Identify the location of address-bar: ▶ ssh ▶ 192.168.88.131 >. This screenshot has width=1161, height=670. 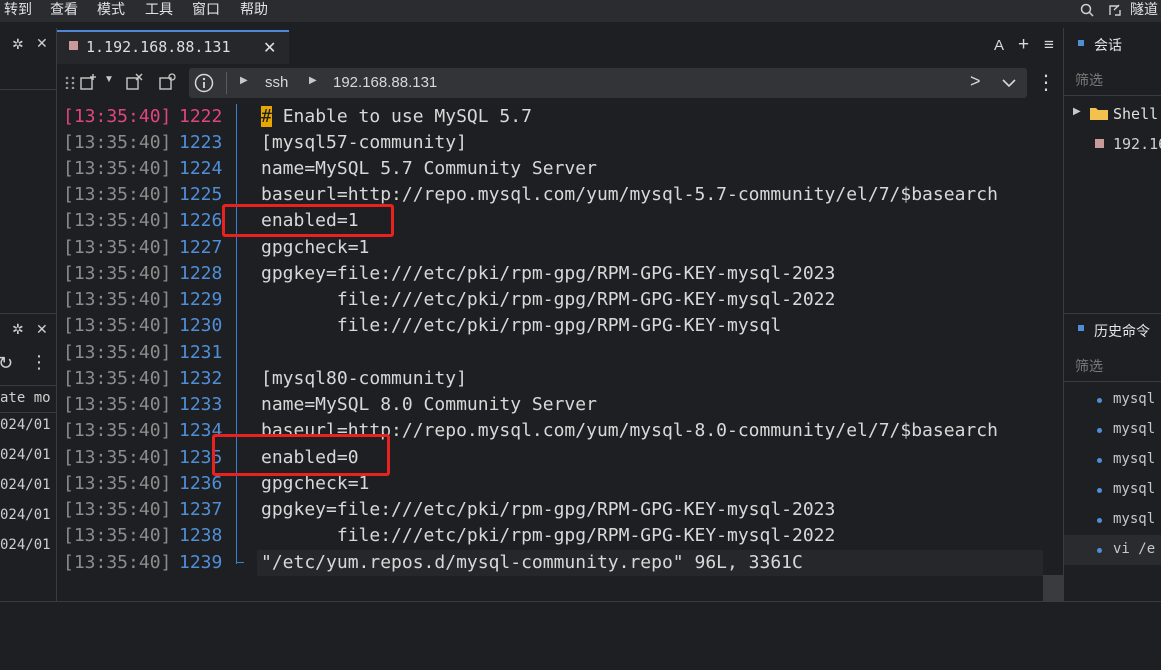
(608, 83).